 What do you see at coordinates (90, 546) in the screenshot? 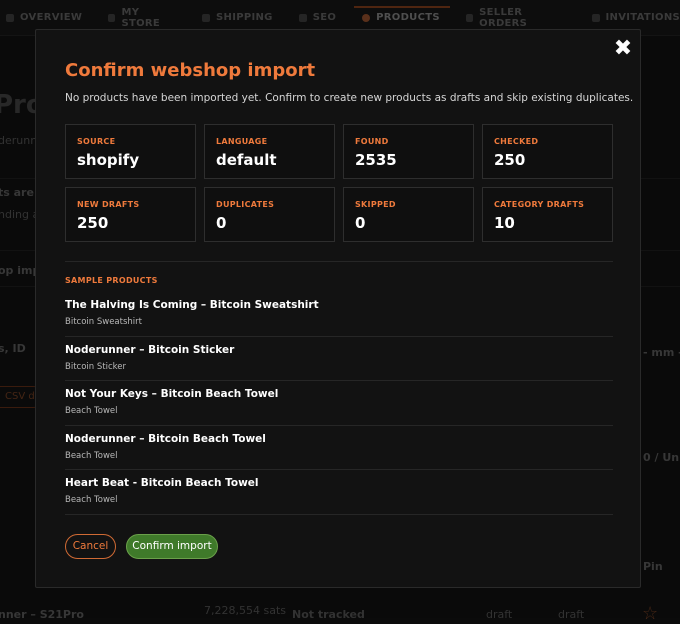
I see `cancel-button: Cancel` at bounding box center [90, 546].